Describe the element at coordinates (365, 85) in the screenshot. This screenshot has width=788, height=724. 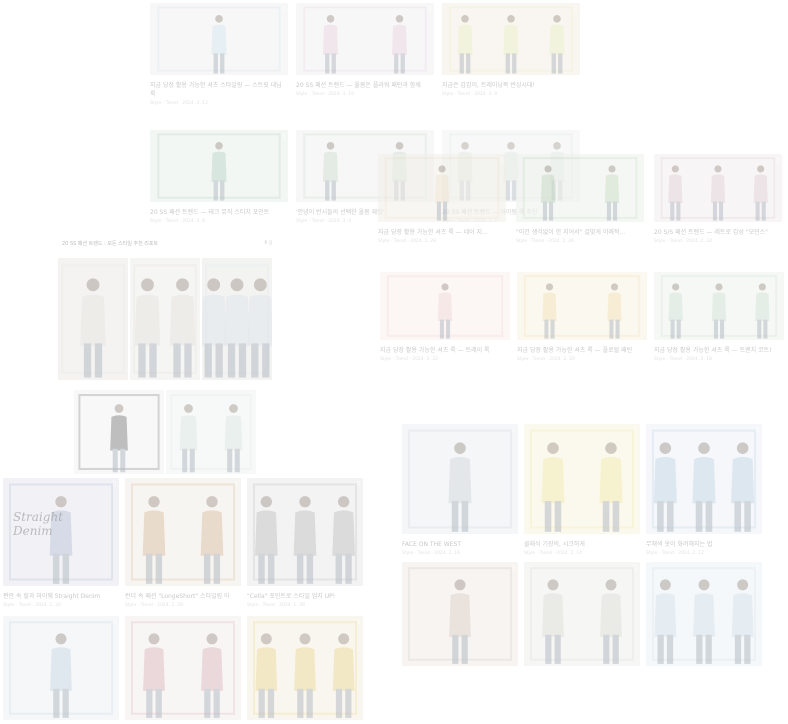
I see `article-title: 20 SS 패션 트렌드 — 올봄은 플라워 패턴과 함께` at that location.